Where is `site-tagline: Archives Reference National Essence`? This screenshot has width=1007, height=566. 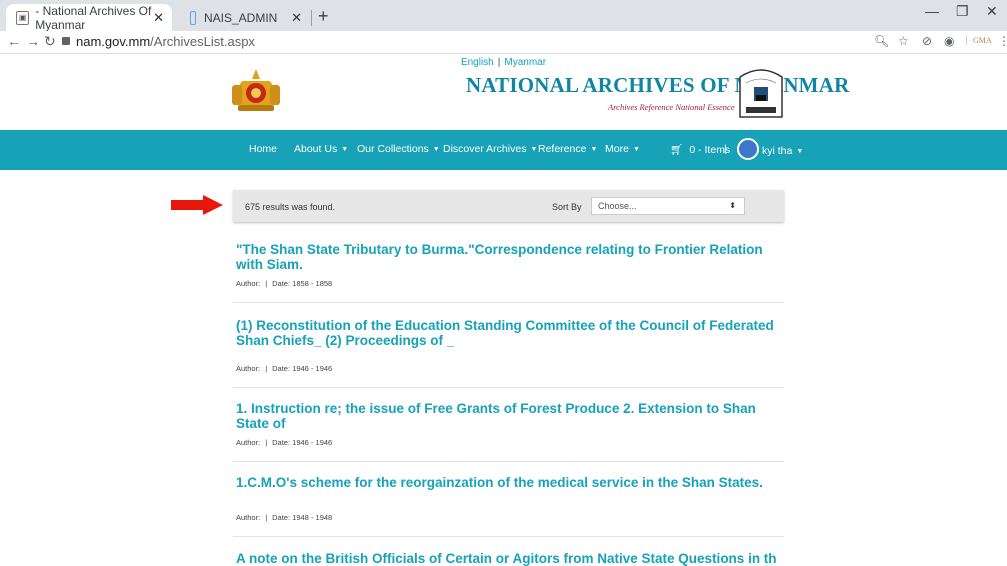
site-tagline: Archives Reference National Essence is located at coordinates (671, 107).